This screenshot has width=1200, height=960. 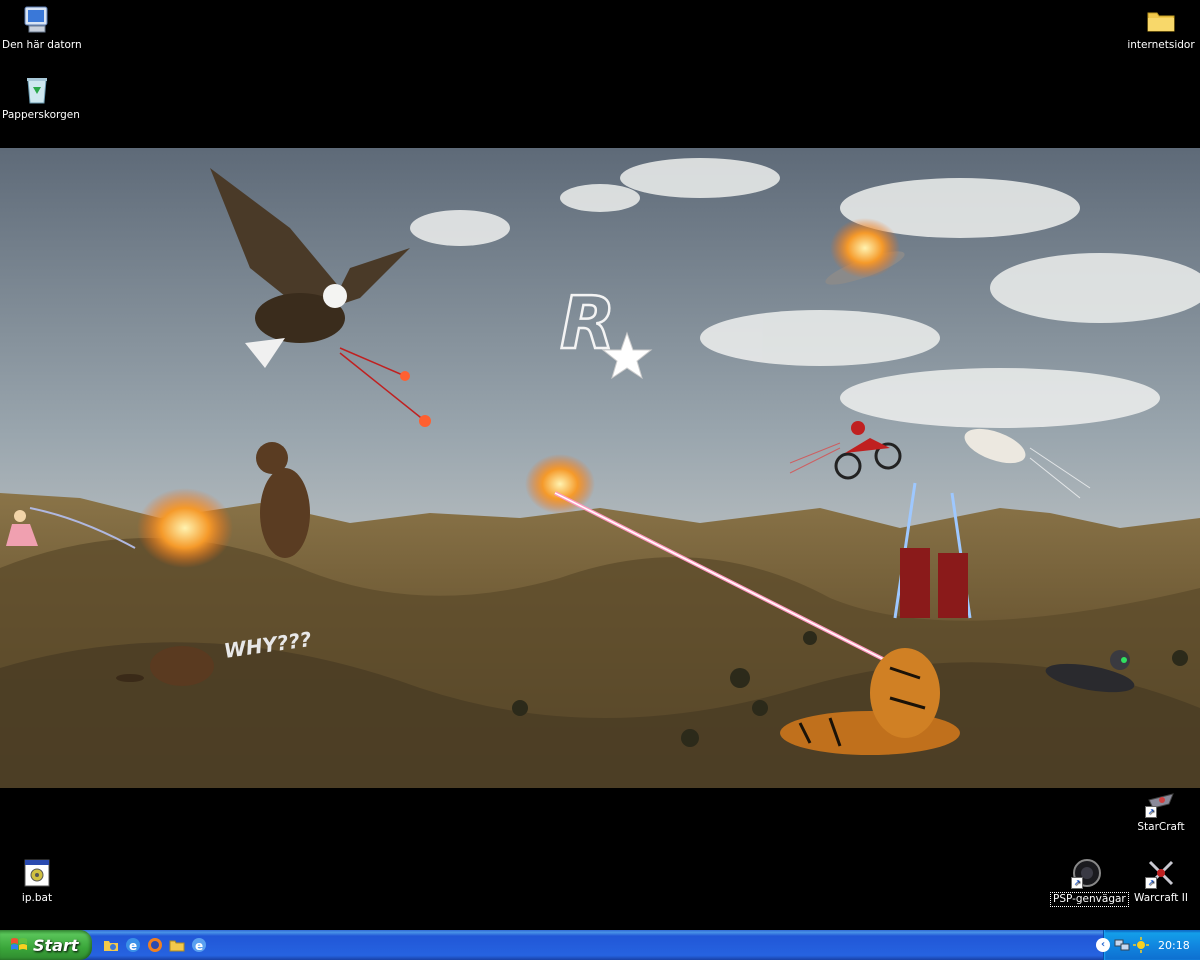 What do you see at coordinates (1103, 945) in the screenshot?
I see `show-hidden-icons-chevron: ‹` at bounding box center [1103, 945].